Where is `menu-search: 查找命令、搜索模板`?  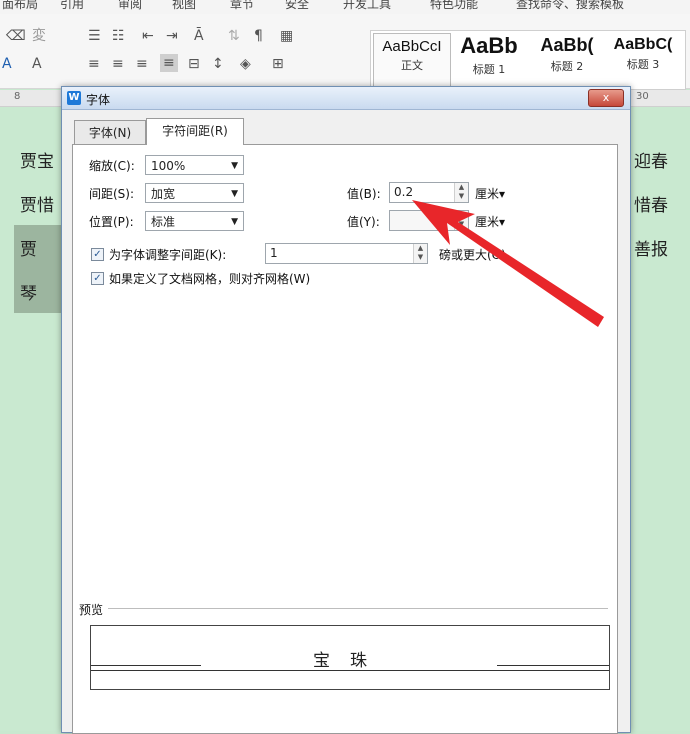
menu-search: 查找命令、搜索模板 is located at coordinates (570, 6).